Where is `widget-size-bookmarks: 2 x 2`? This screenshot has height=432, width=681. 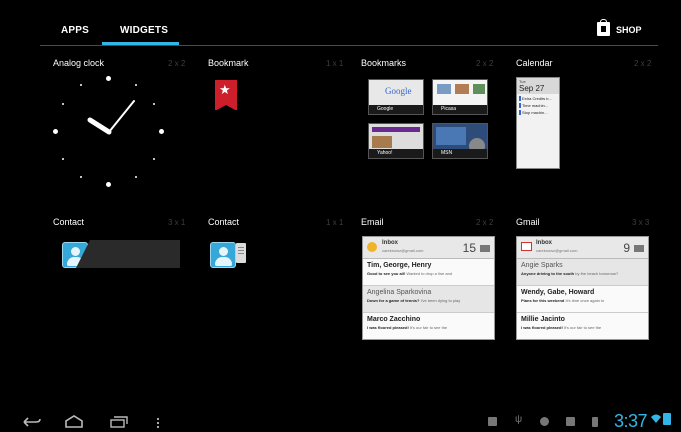
widget-size-bookmarks: 2 x 2 is located at coordinates (485, 63).